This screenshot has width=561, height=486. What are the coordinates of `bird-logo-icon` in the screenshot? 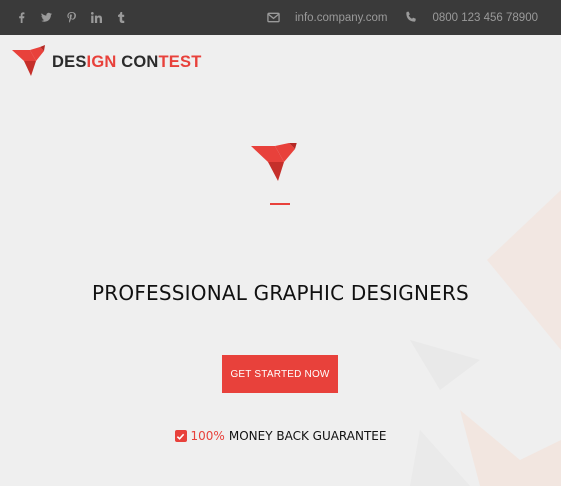 It's located at (28, 60).